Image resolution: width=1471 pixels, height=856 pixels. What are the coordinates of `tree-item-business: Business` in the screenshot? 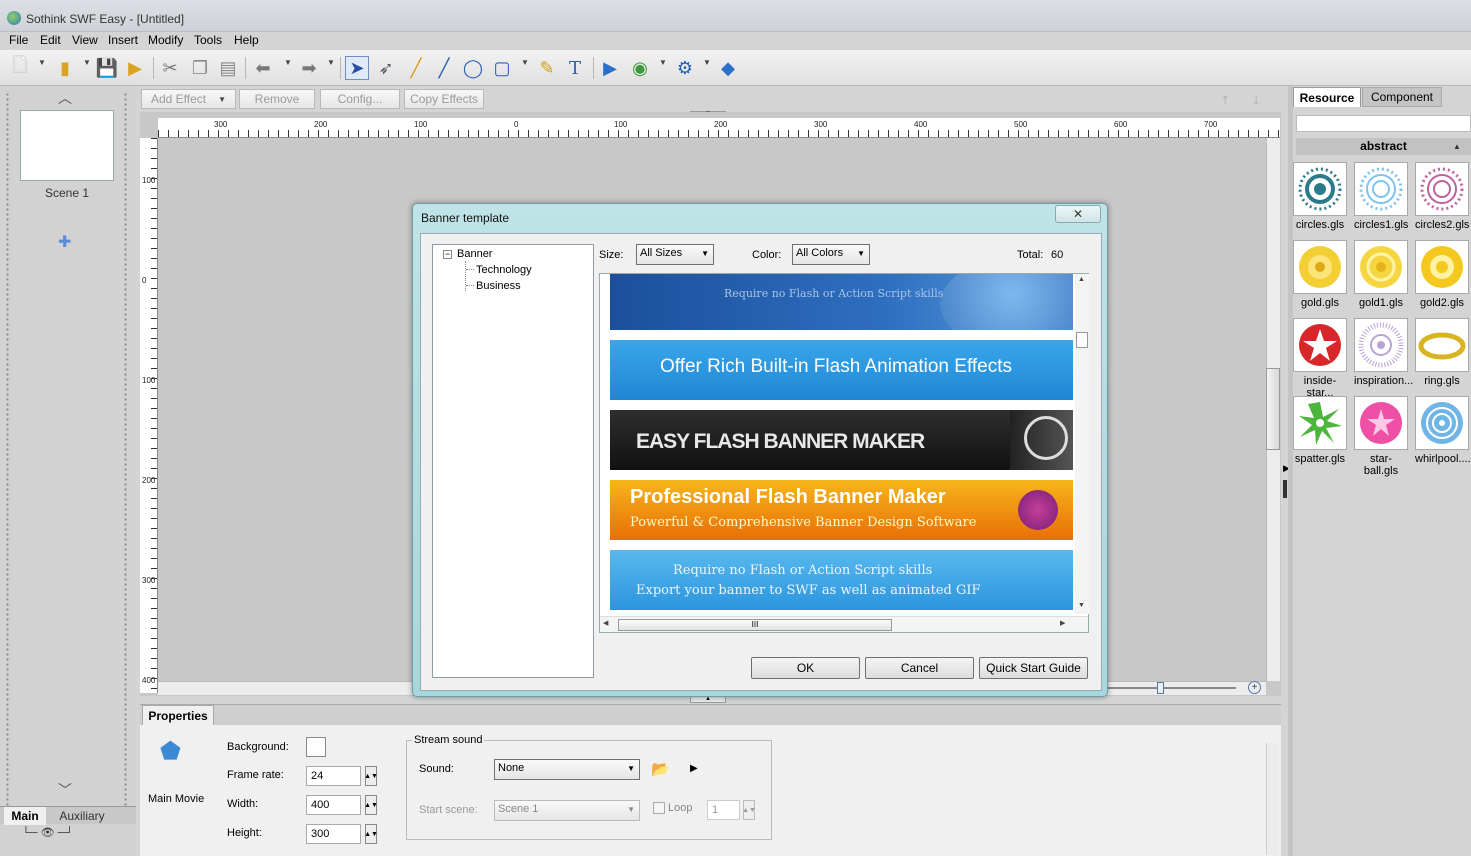 It's located at (498, 286).